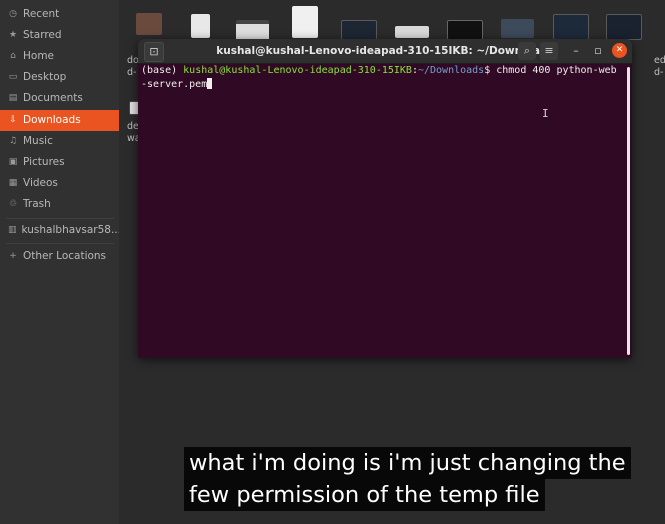  I want to click on plus-icon: +, so click(13, 256).